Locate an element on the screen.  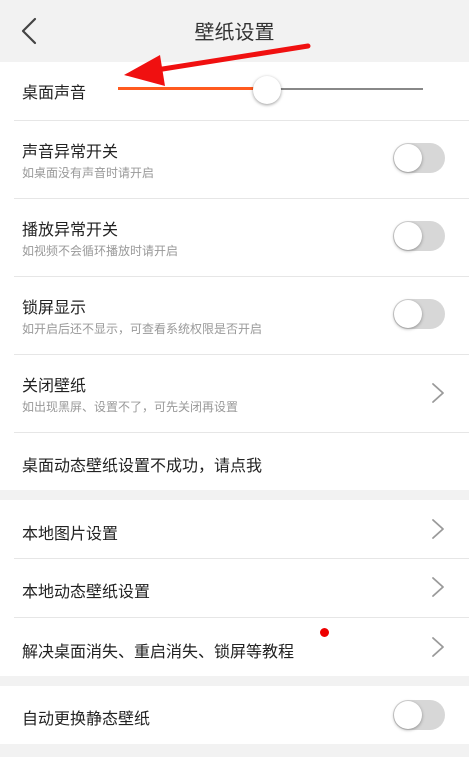
auto-change-section: 自动更换静态壁纸 is located at coordinates (234, 715).